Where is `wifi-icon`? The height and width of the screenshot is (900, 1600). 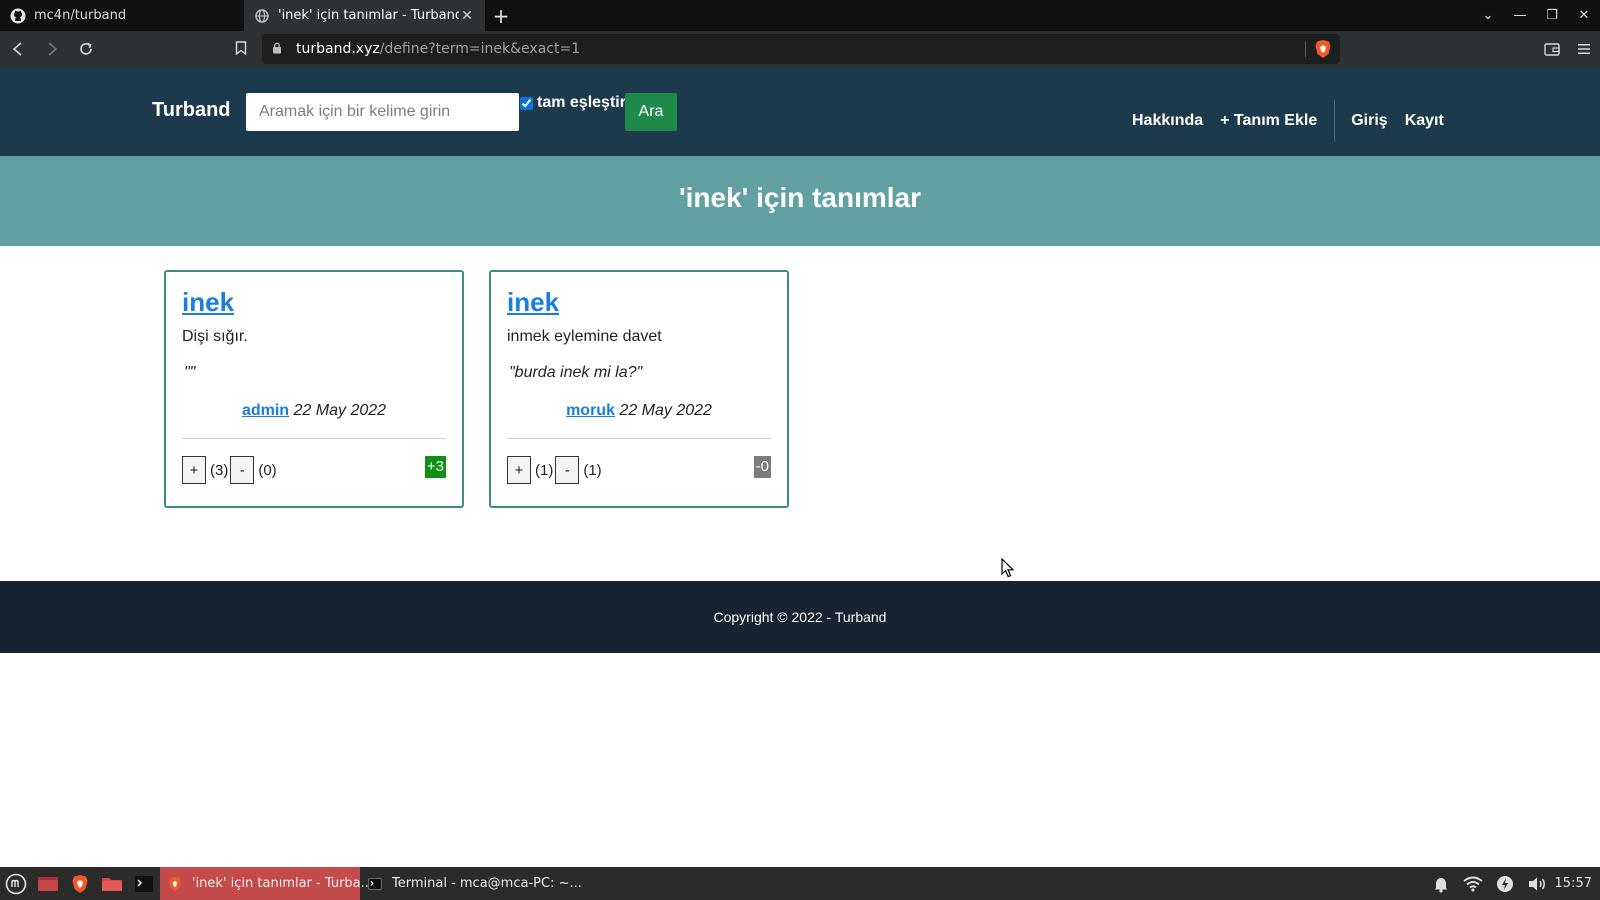 wifi-icon is located at coordinates (1473, 883).